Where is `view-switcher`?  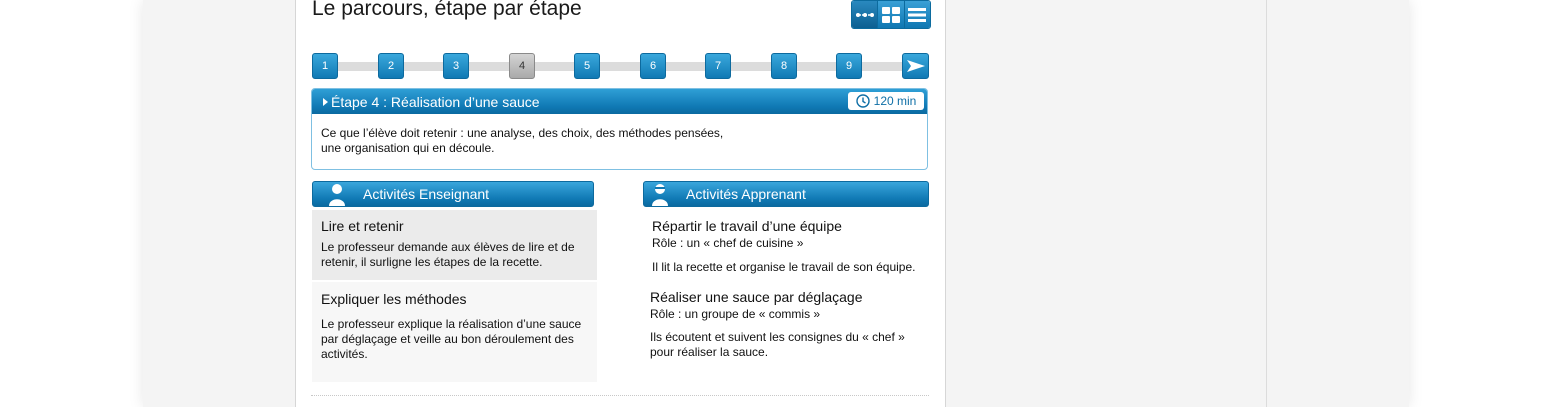
view-switcher is located at coordinates (891, 14).